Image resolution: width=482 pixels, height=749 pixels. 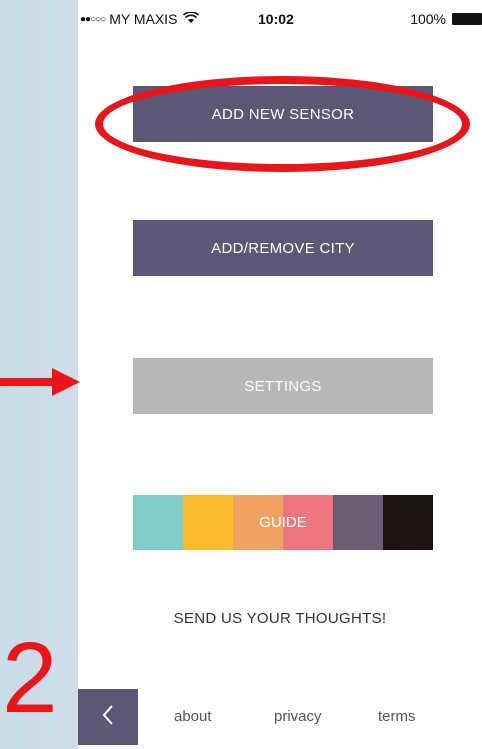 What do you see at coordinates (280, 618) in the screenshot?
I see `send-thoughts-link: SEND US YOUR THOUGHTS!` at bounding box center [280, 618].